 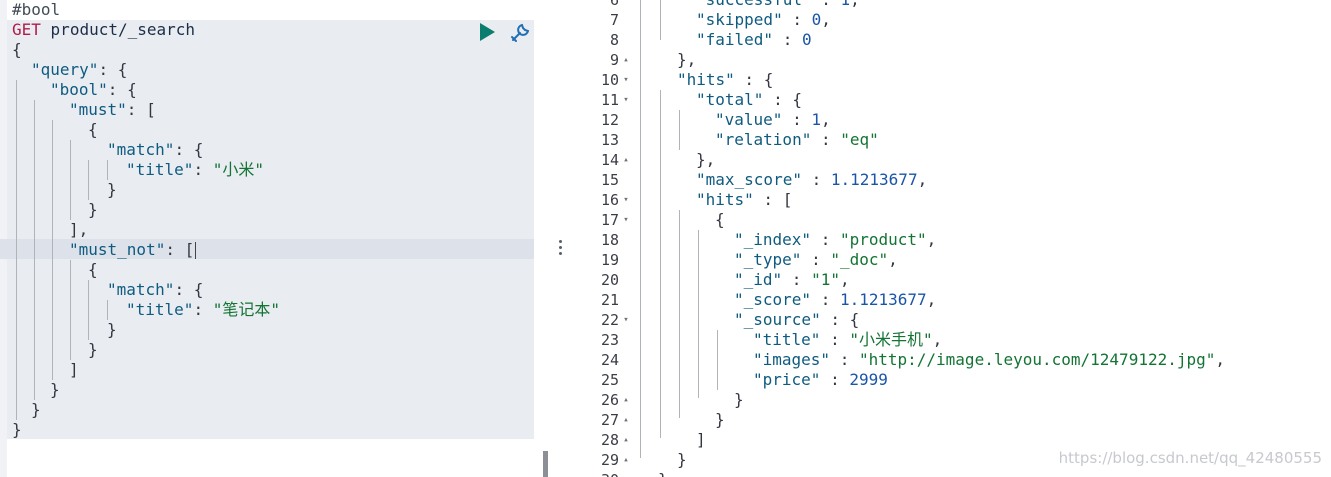 What do you see at coordinates (1190, 458) in the screenshot?
I see `watermark: https://blog.csdn.net/qq_42480555` at bounding box center [1190, 458].